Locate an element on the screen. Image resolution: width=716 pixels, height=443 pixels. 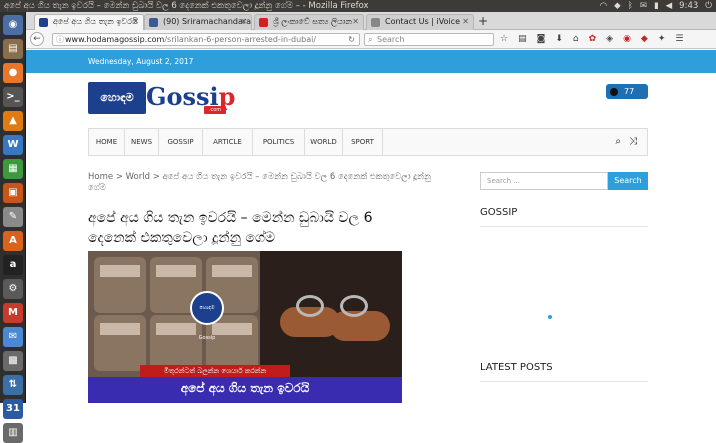
sidebar-gossip-heading: GOSSIP is located at coordinates (564, 217).